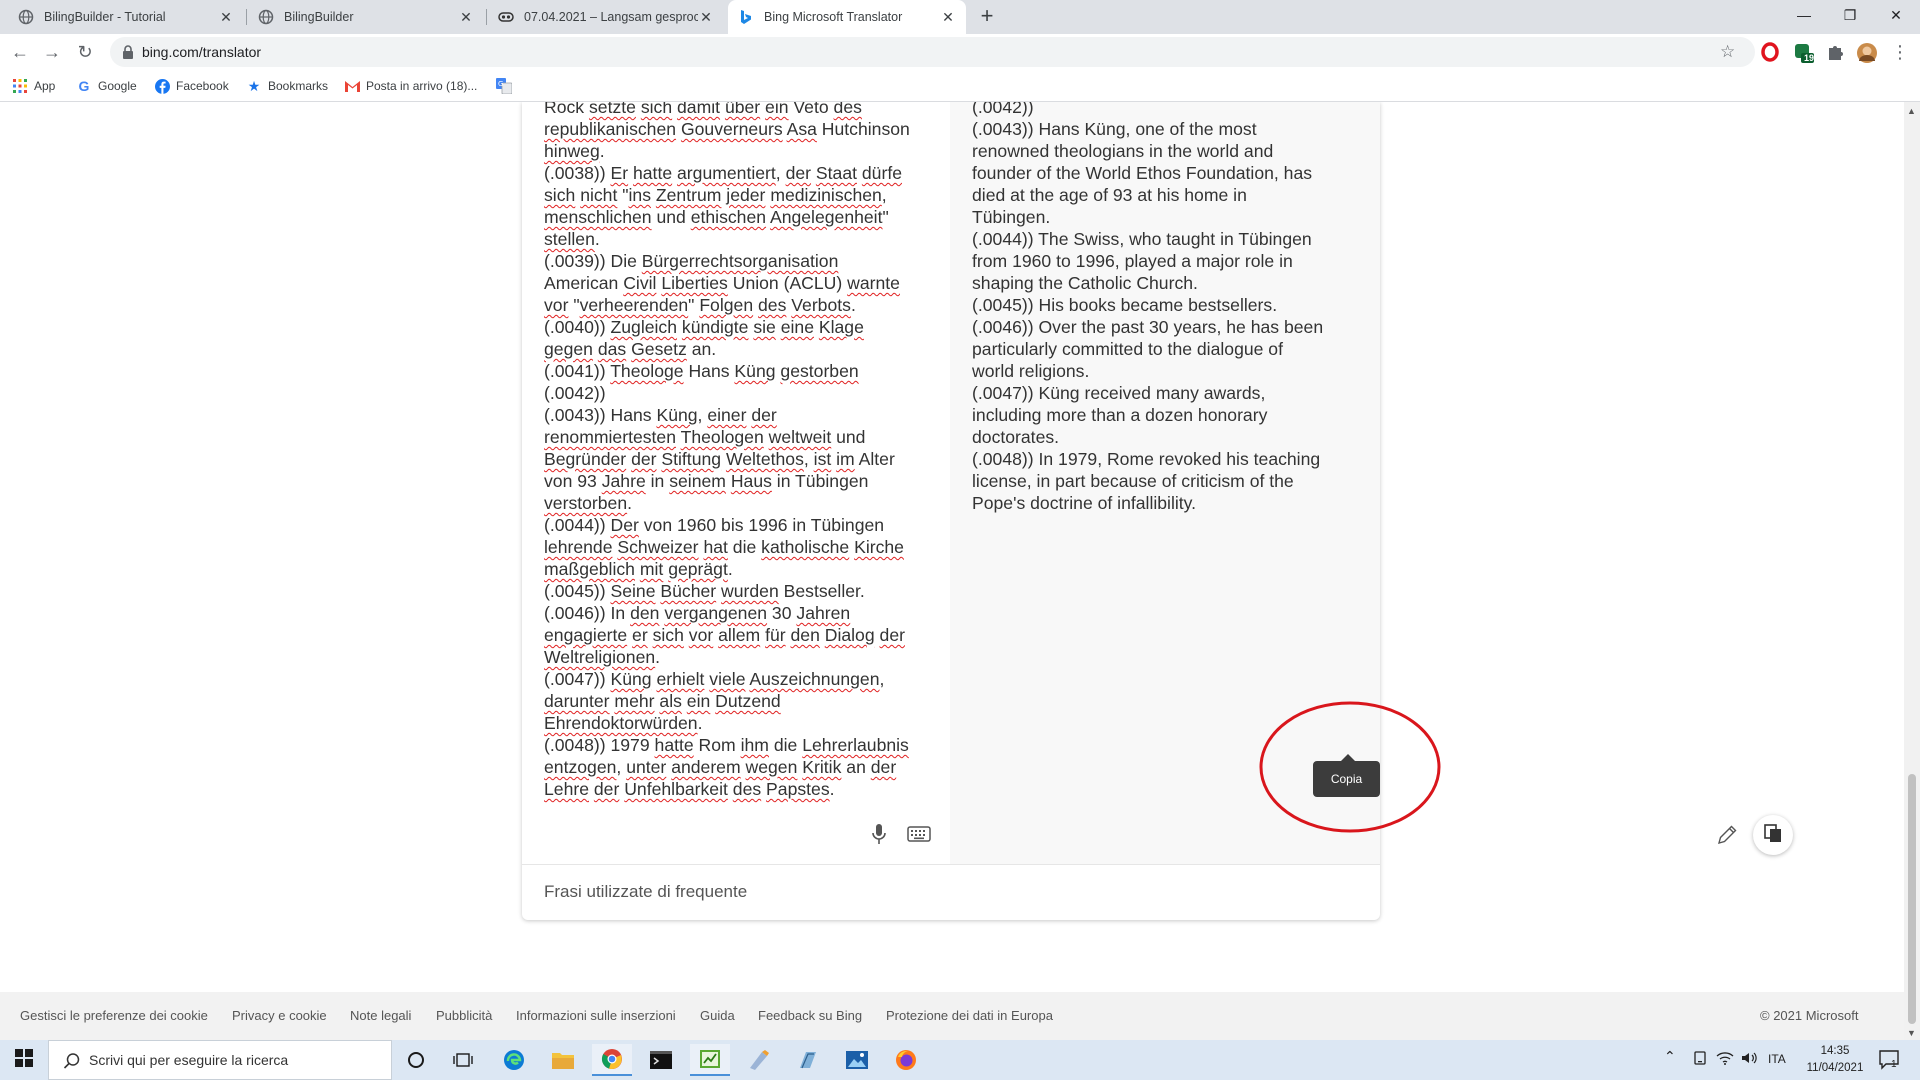  What do you see at coordinates (596, 1015) in the screenshot?
I see `footer-link-ad-info: Informazioni sulle inserzioni` at bounding box center [596, 1015].